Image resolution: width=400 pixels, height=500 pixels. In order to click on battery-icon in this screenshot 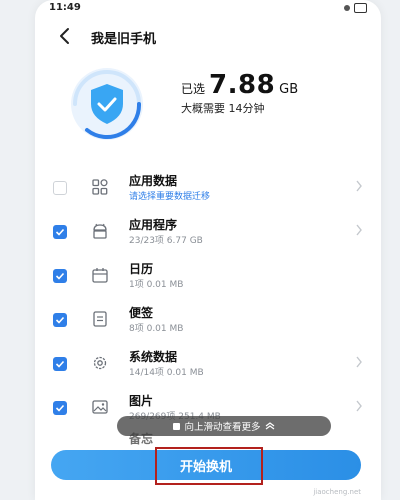, I will do `click(360, 8)`.